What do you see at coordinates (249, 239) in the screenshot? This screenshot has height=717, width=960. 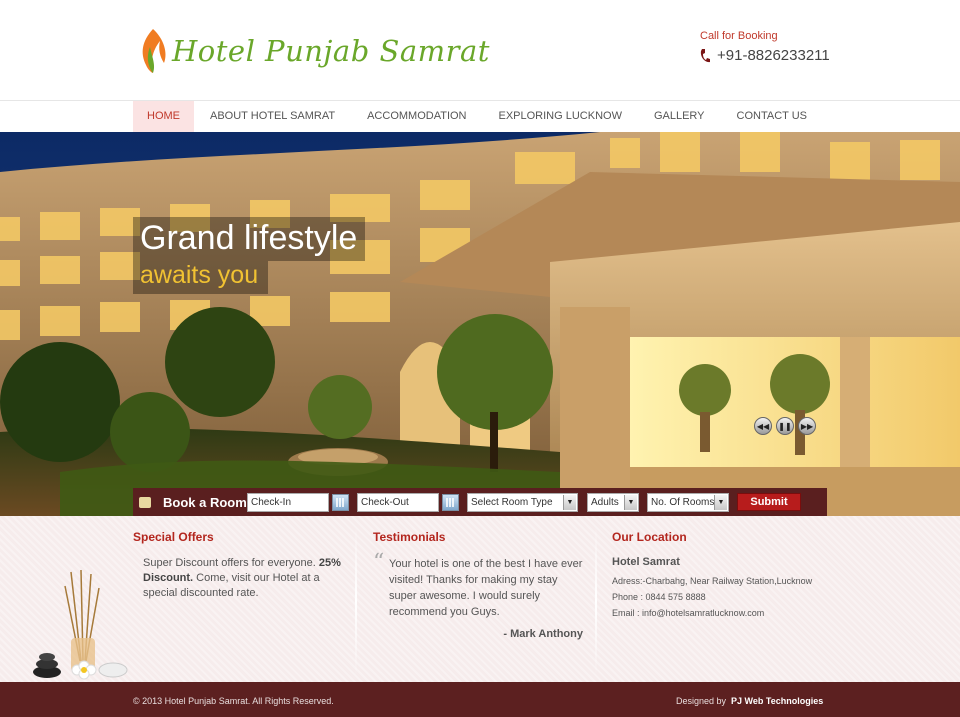 I see `hero-title: Grand lifestyle` at bounding box center [249, 239].